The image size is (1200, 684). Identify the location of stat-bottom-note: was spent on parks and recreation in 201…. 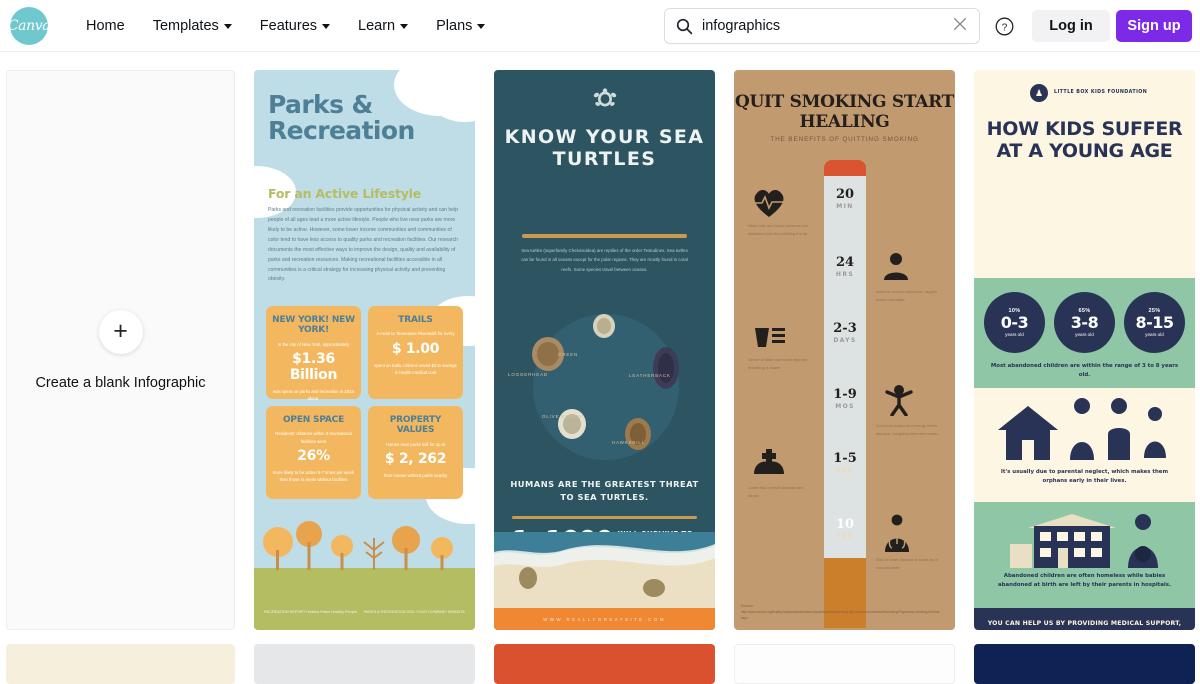
(313, 395).